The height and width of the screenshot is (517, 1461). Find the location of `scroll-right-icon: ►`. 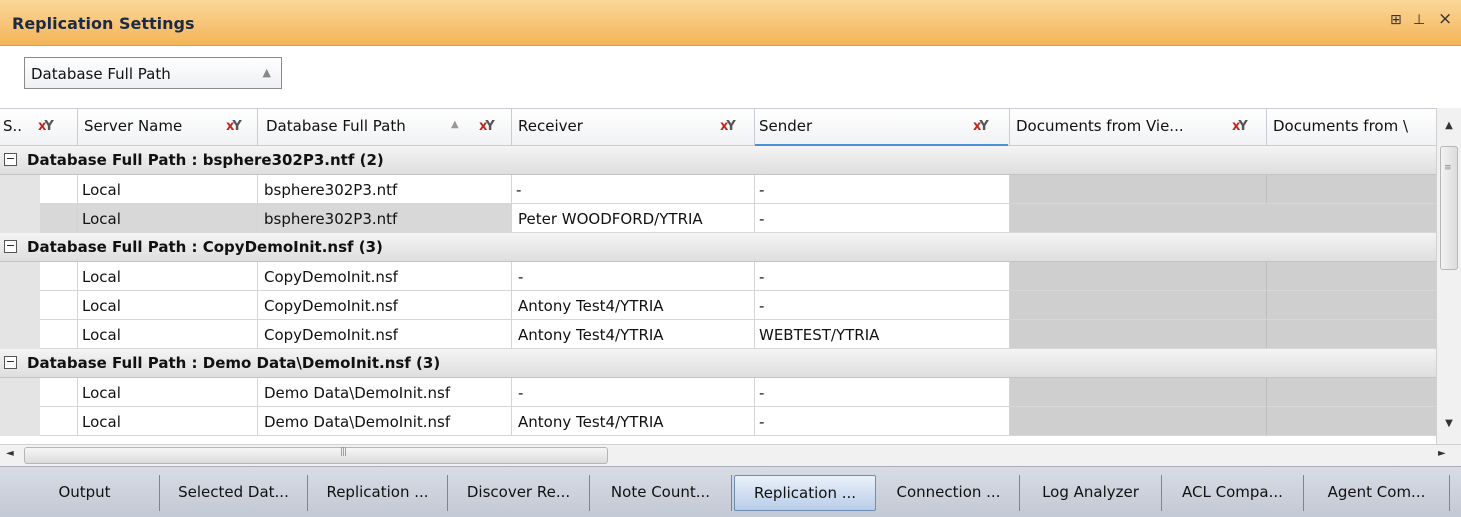

scroll-right-icon: ► is located at coordinates (1442, 453).